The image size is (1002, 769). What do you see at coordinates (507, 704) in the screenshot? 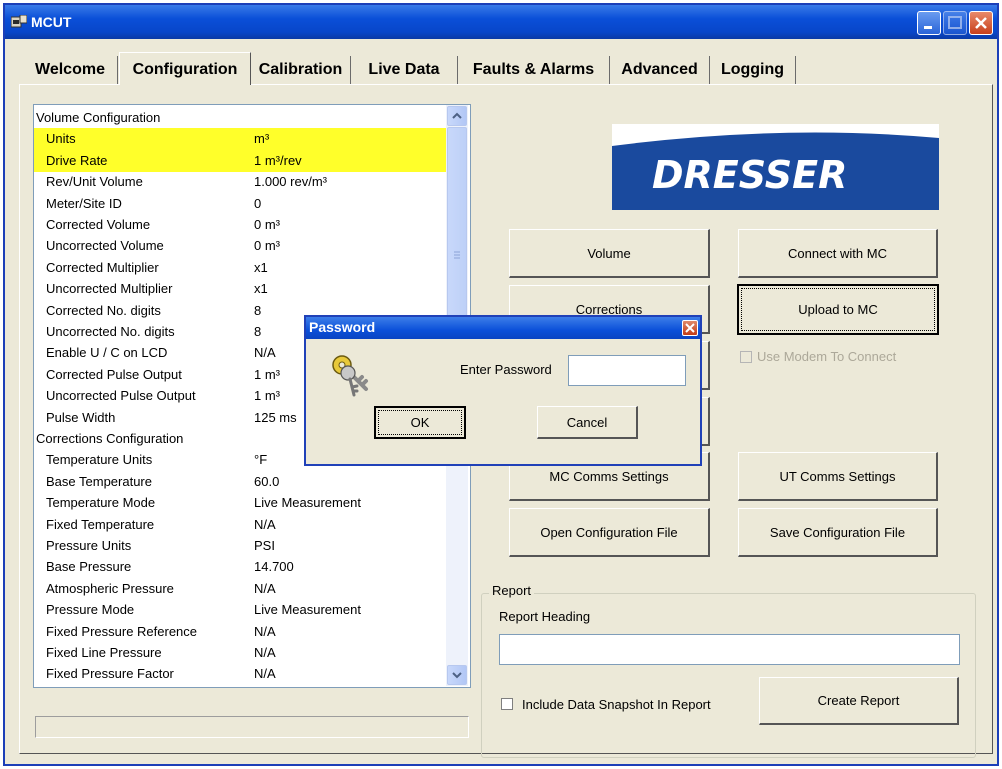
I see `snapshot-checkbox` at bounding box center [507, 704].